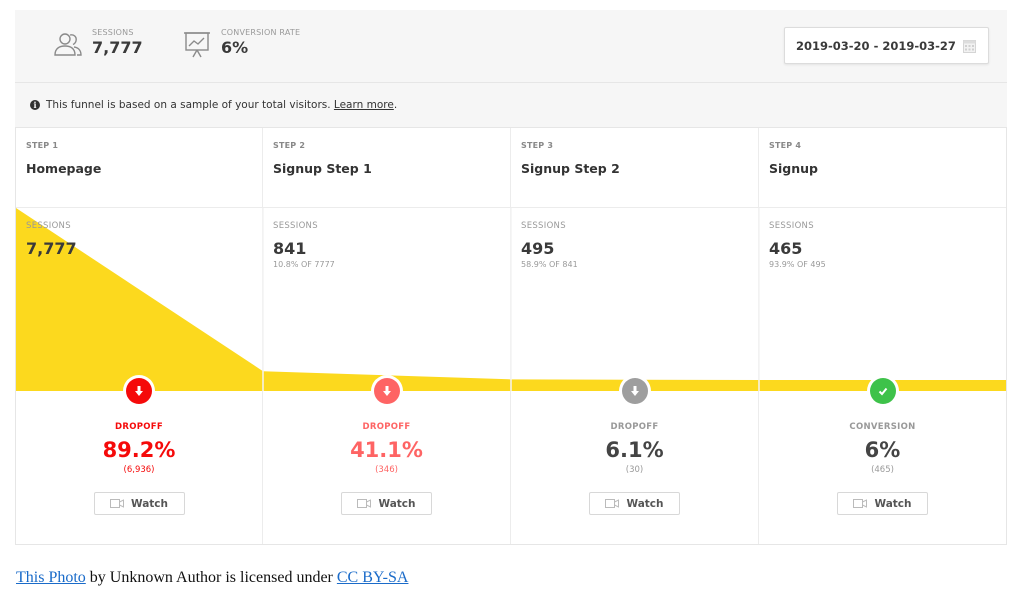 Image resolution: width=1024 pixels, height=604 pixels. Describe the element at coordinates (51, 248) in the screenshot. I see `sessions-count: 7,777` at that location.